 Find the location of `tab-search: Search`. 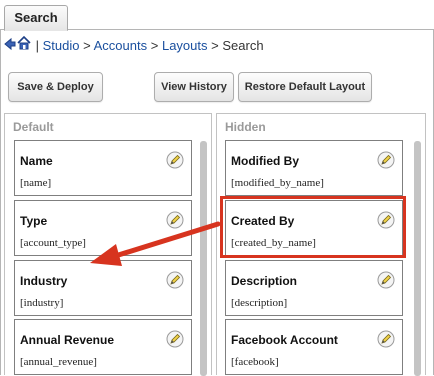

tab-search: Search is located at coordinates (36, 18).